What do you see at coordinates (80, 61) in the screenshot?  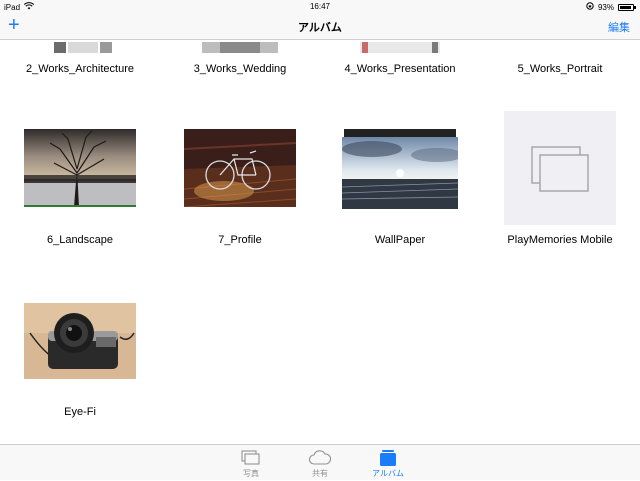 I see `album-2-works-architecture: 2_Works_Architecture` at bounding box center [80, 61].